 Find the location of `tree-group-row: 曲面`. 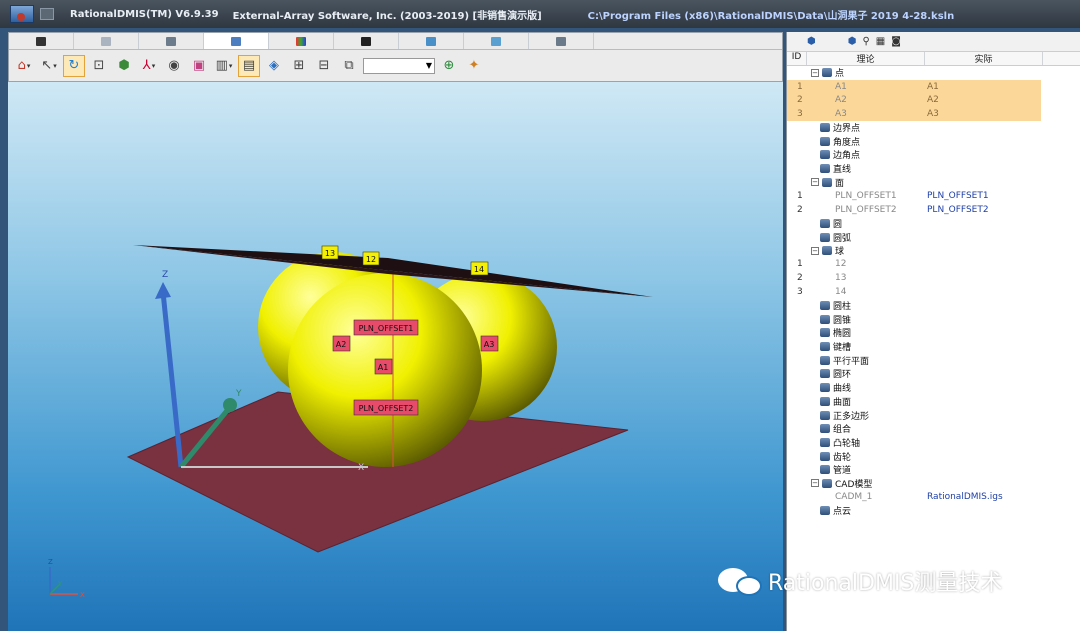

tree-group-row: 曲面 is located at coordinates (933, 402).